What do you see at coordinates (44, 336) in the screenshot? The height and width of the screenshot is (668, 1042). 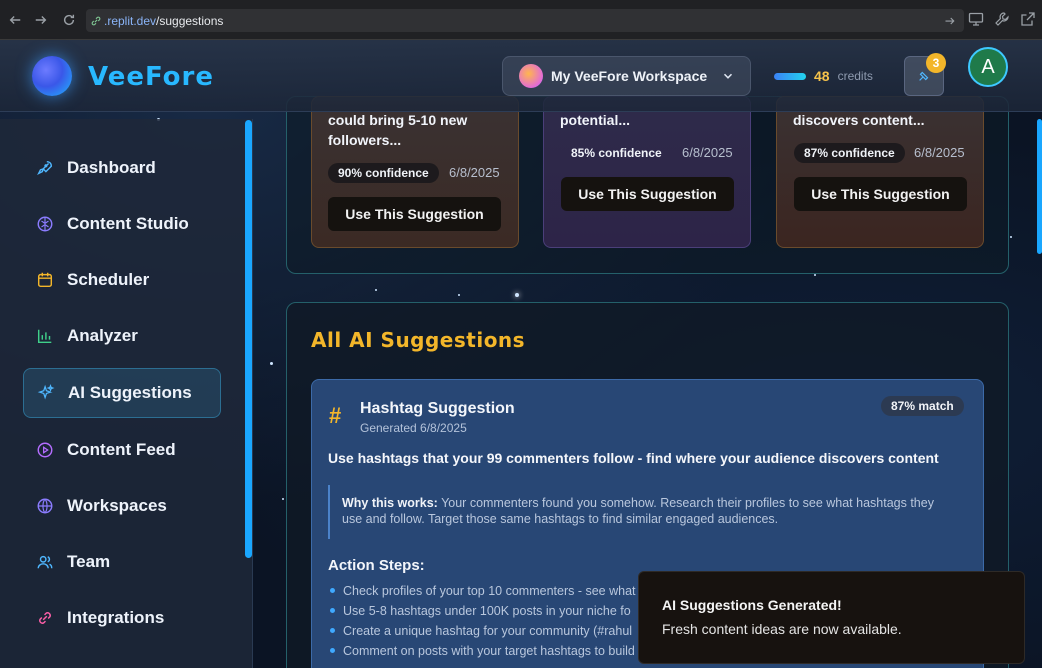 I see `bar-chart-icon` at bounding box center [44, 336].